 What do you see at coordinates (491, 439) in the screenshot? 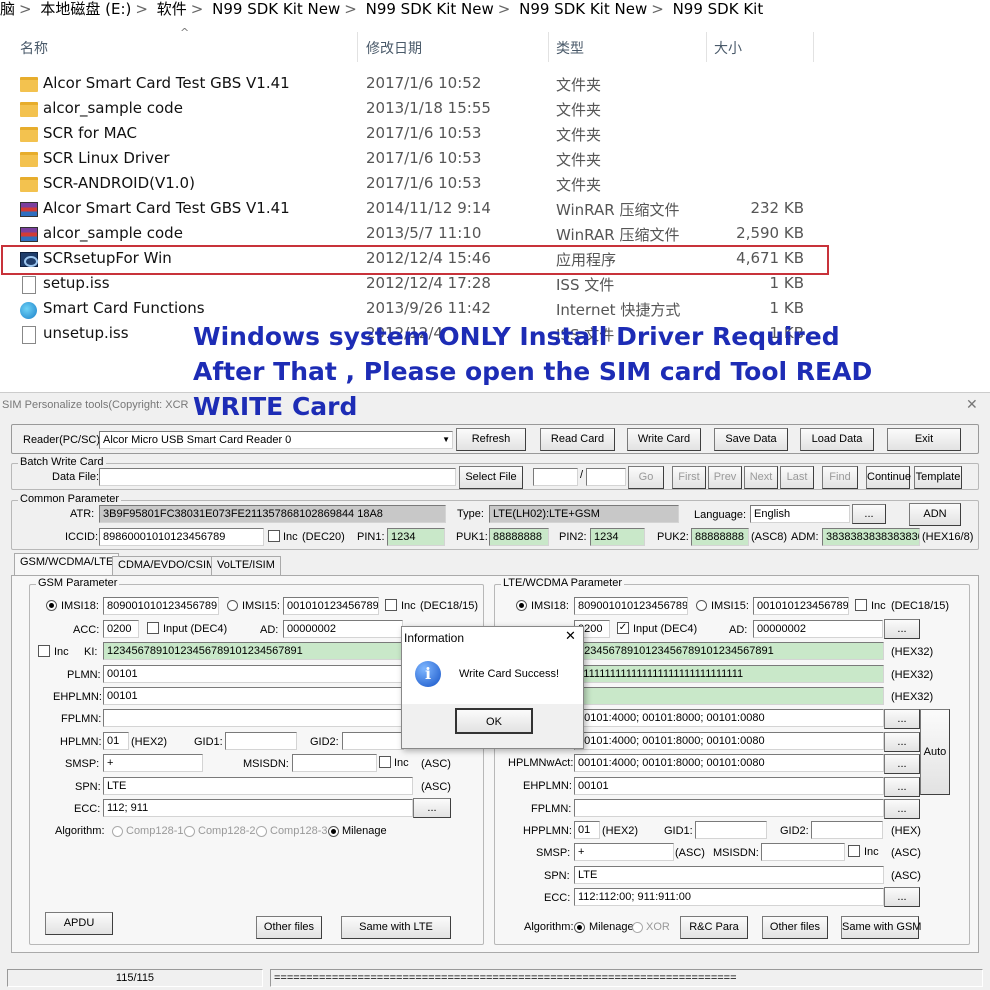
I see `refresh-button: Refresh` at bounding box center [491, 439].